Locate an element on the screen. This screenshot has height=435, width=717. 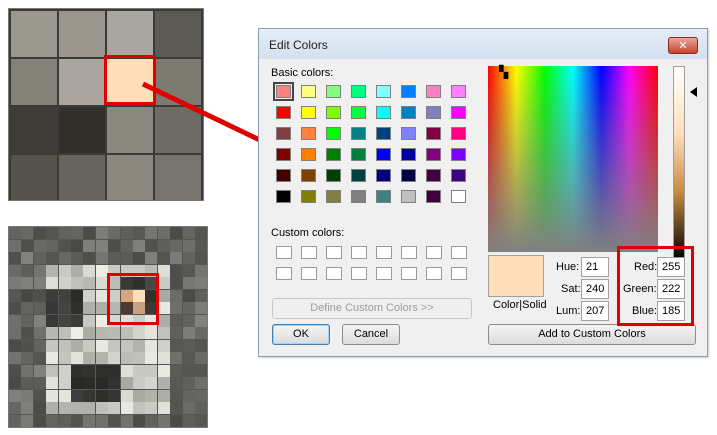
define-custom-colors-label: Define Custom Colors >> is located at coordinates (372, 308).